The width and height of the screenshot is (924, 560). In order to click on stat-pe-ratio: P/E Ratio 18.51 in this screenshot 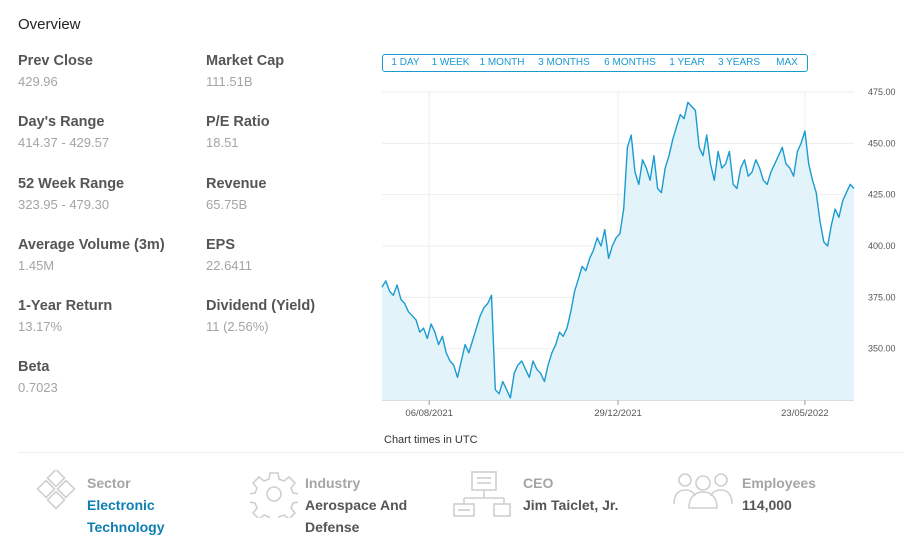, I will do `click(296, 132)`.